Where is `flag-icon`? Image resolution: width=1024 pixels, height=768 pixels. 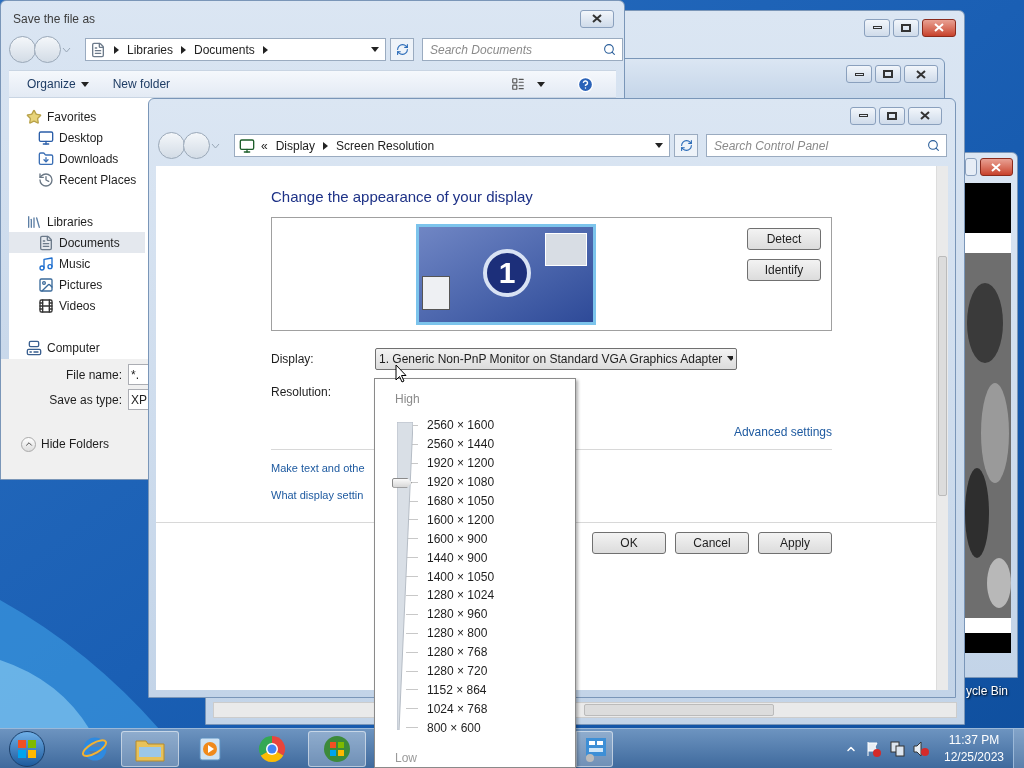 flag-icon is located at coordinates (873, 749).